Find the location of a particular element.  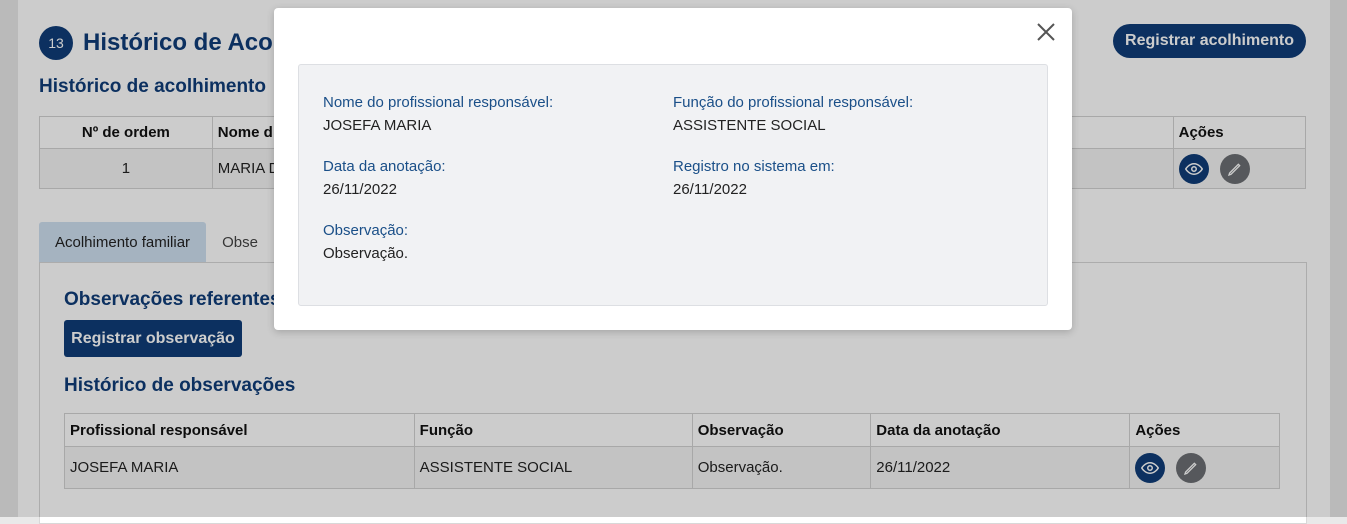

role-label: Função do profissional responsável: is located at coordinates (793, 102).